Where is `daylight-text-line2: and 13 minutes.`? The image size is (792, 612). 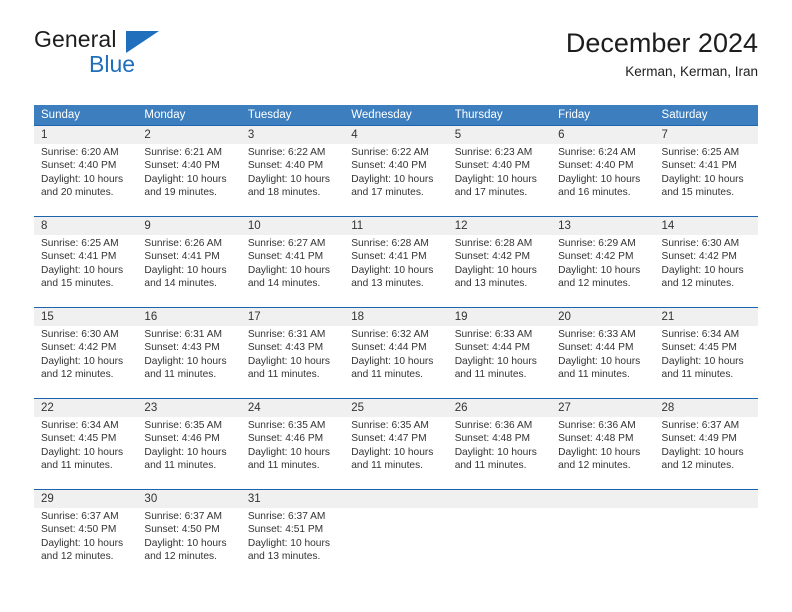 daylight-text-line2: and 13 minutes. is located at coordinates (387, 284).